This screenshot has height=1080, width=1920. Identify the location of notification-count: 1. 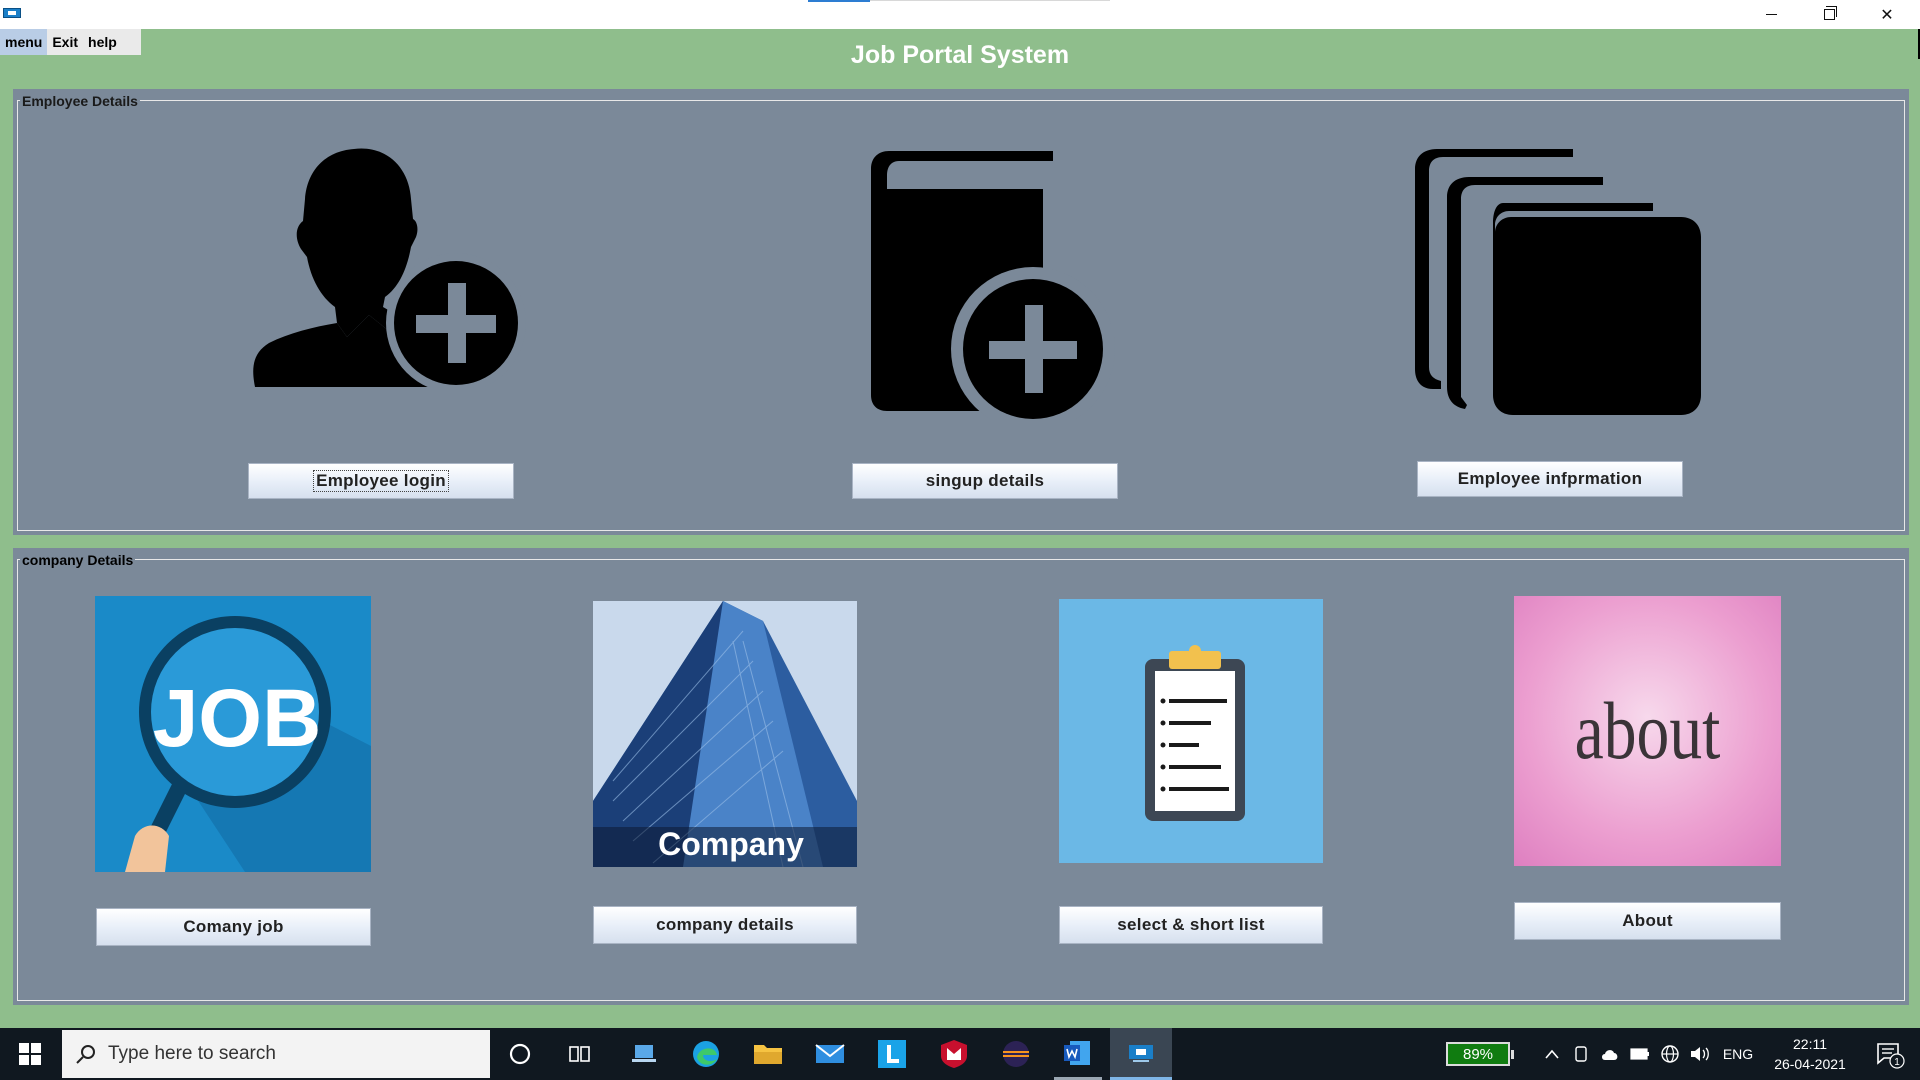
(1897, 1062).